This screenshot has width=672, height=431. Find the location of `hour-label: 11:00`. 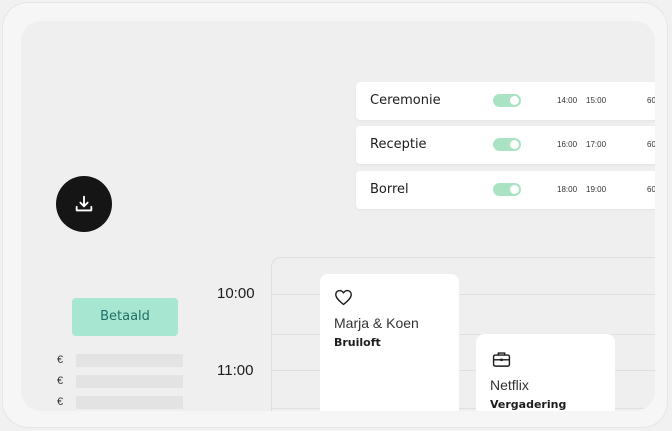

hour-label: 11:00 is located at coordinates (235, 370).